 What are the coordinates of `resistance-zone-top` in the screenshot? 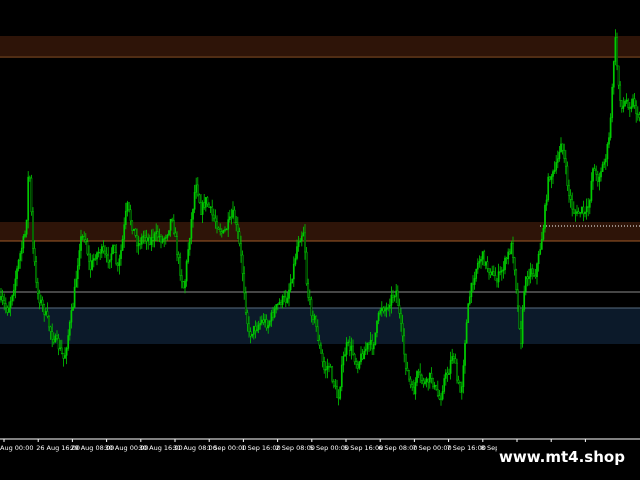 It's located at (320, 46).